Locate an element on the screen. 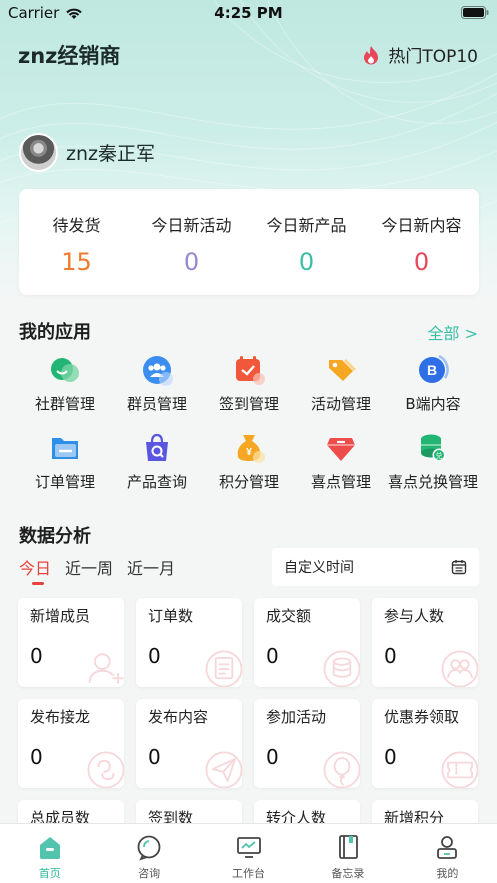  svg-text: B is located at coordinates (432, 370).